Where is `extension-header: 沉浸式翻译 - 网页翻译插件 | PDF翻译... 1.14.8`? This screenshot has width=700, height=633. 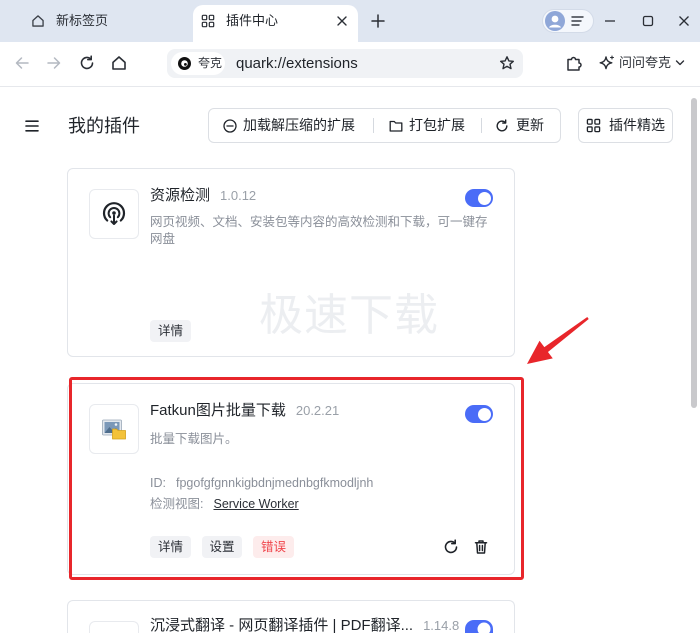
extension-header: 沉浸式翻译 - 网页翻译插件 | PDF翻译... 1.14.8 is located at coordinates (305, 625).